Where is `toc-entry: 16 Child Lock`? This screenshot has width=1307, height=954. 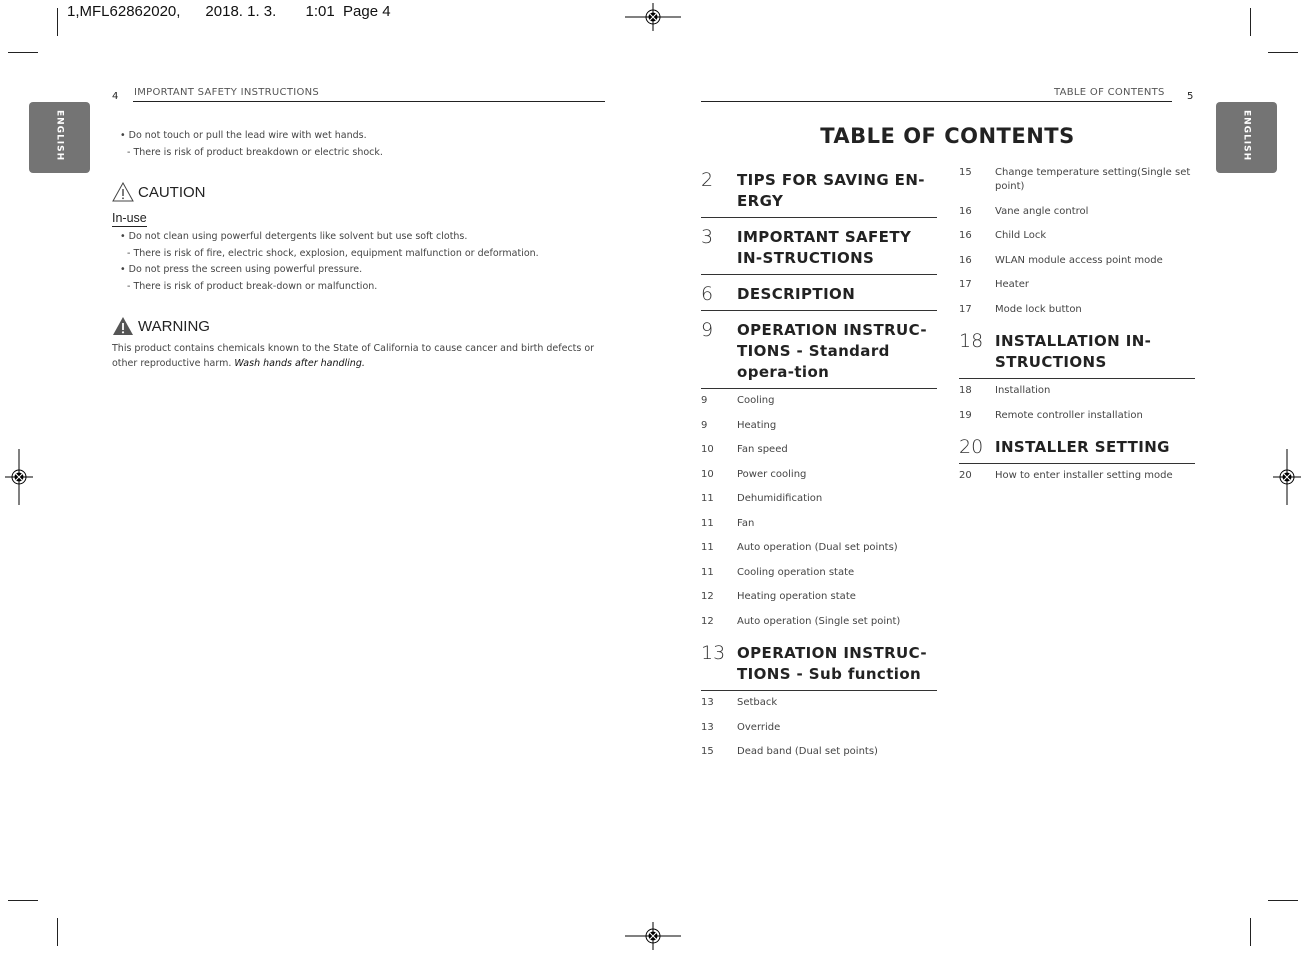
toc-entry: 16 Child Lock is located at coordinates (1077, 236).